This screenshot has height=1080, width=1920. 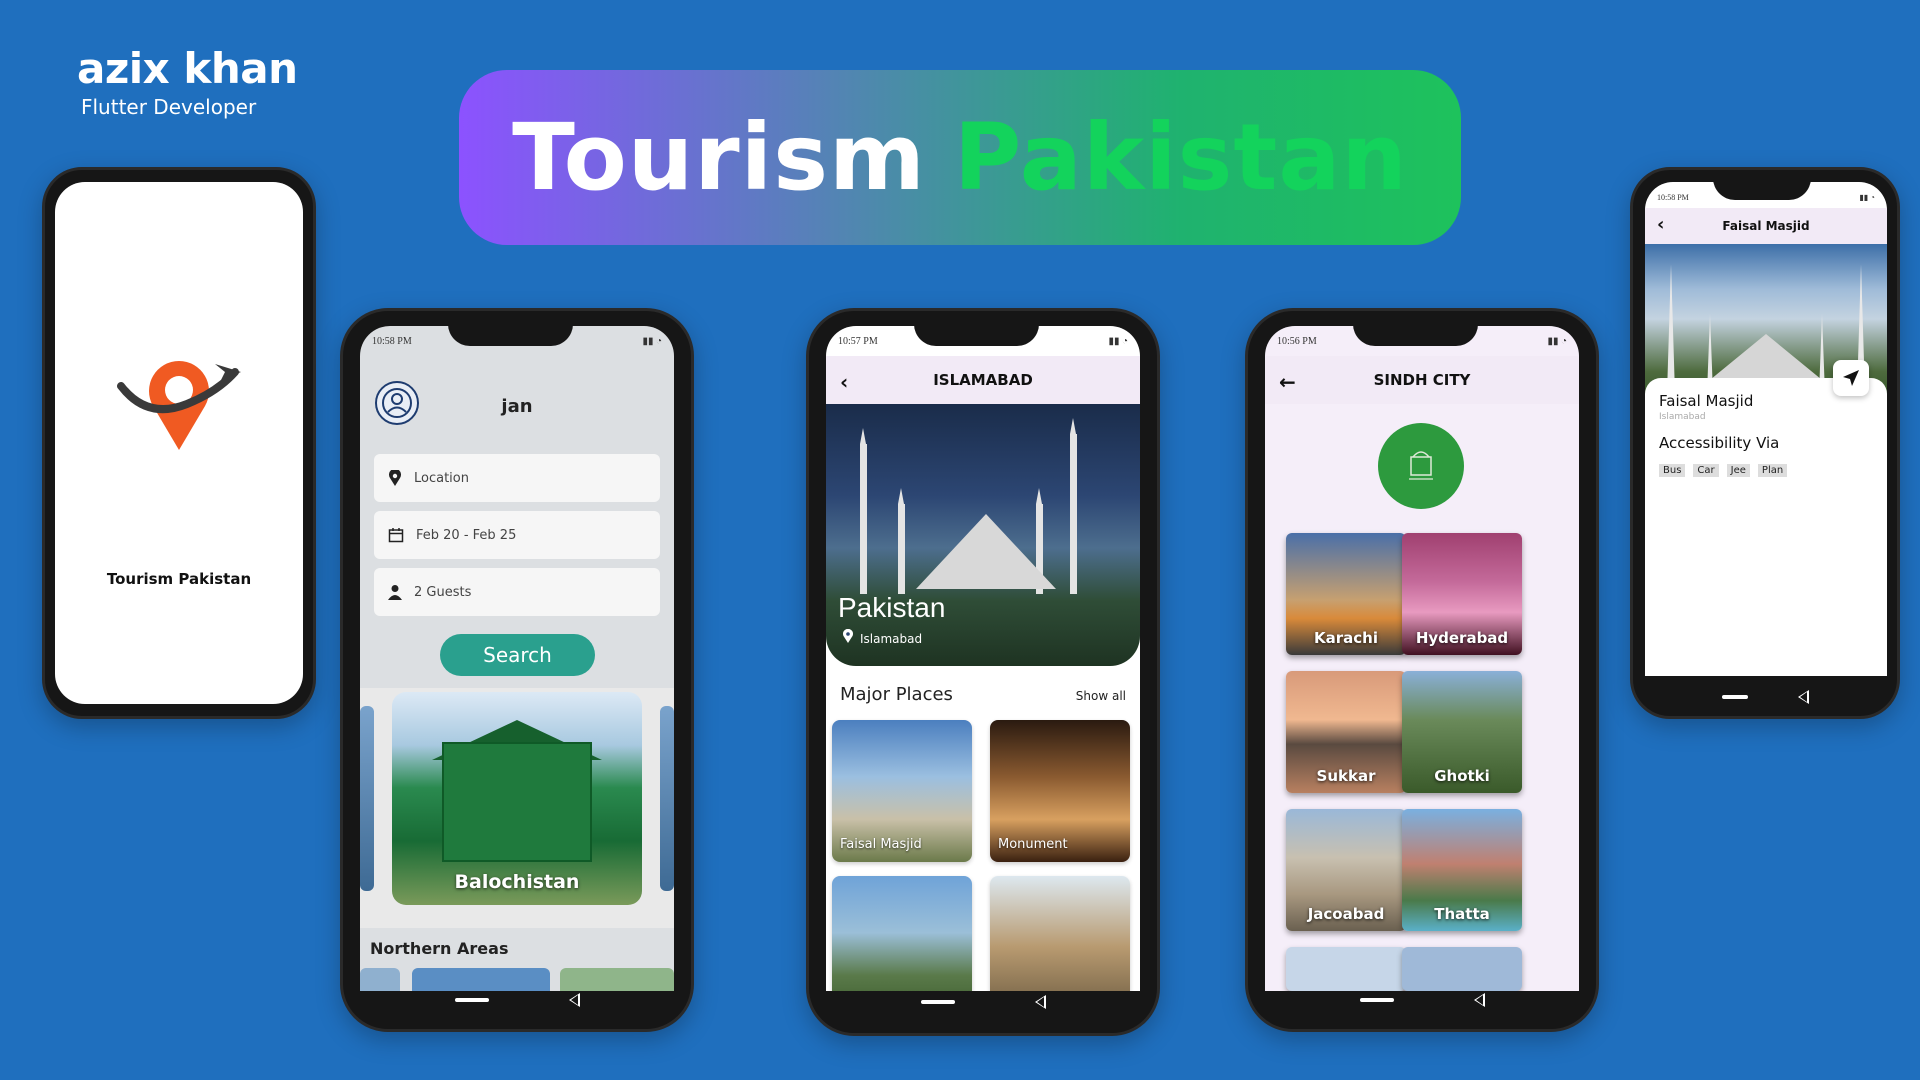 What do you see at coordinates (1738, 470) in the screenshot?
I see `transport-chip: Jee` at bounding box center [1738, 470].